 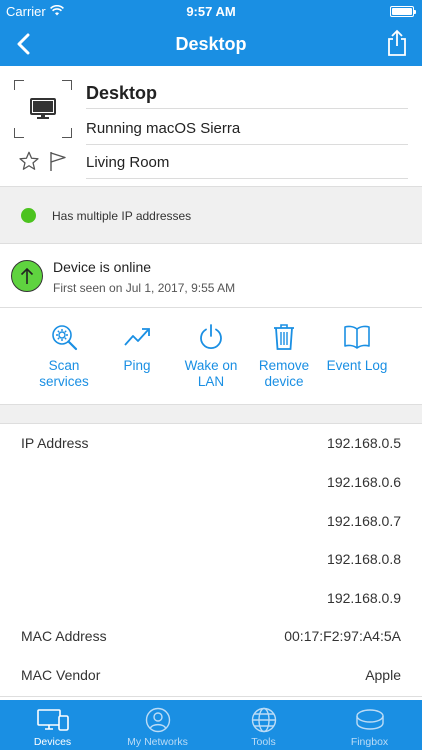 What do you see at coordinates (211, 215) in the screenshot?
I see `alert-row: Has multiple IP addresses` at bounding box center [211, 215].